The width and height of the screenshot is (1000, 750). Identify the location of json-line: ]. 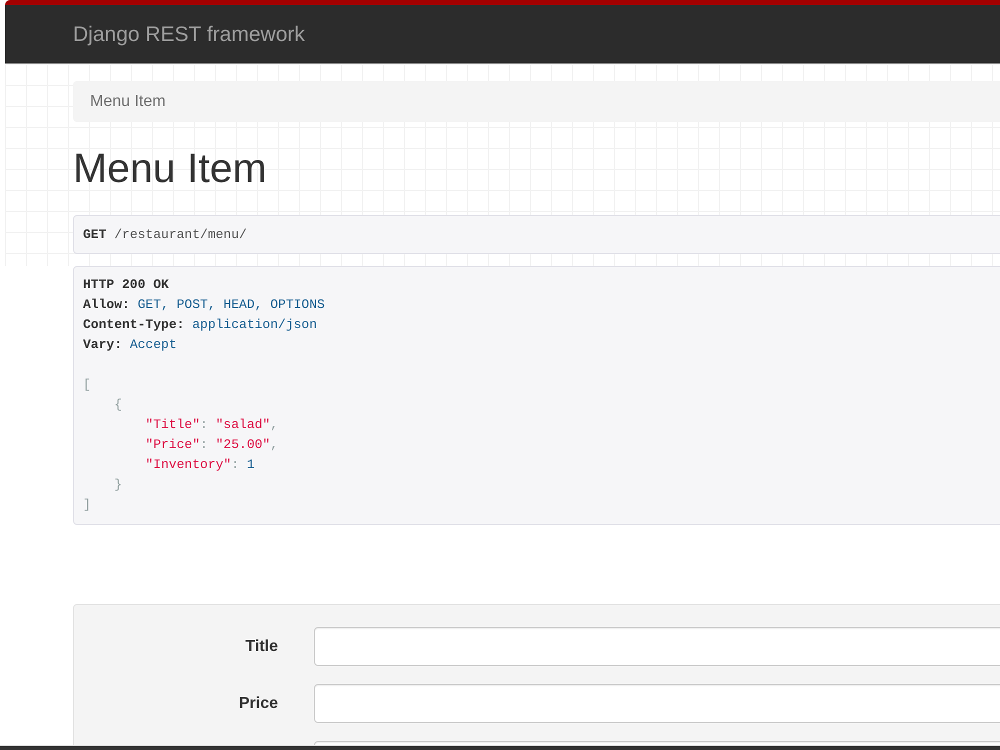
(87, 505).